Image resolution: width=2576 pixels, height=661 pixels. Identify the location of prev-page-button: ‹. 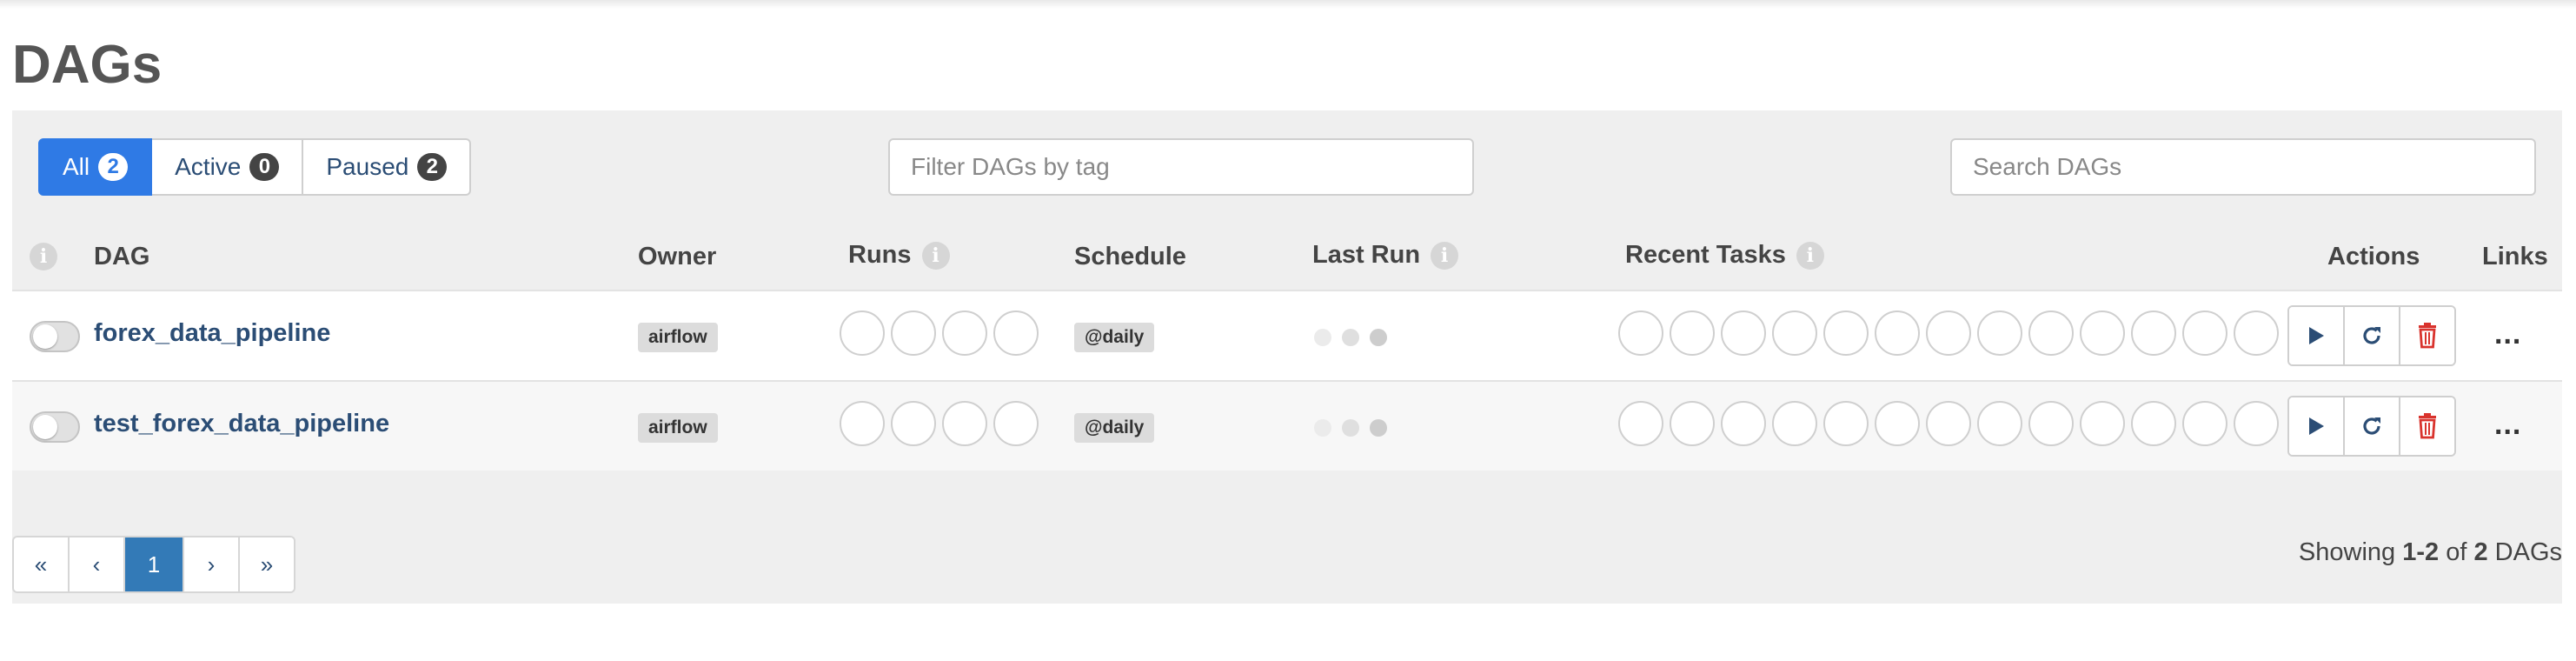
(95, 564).